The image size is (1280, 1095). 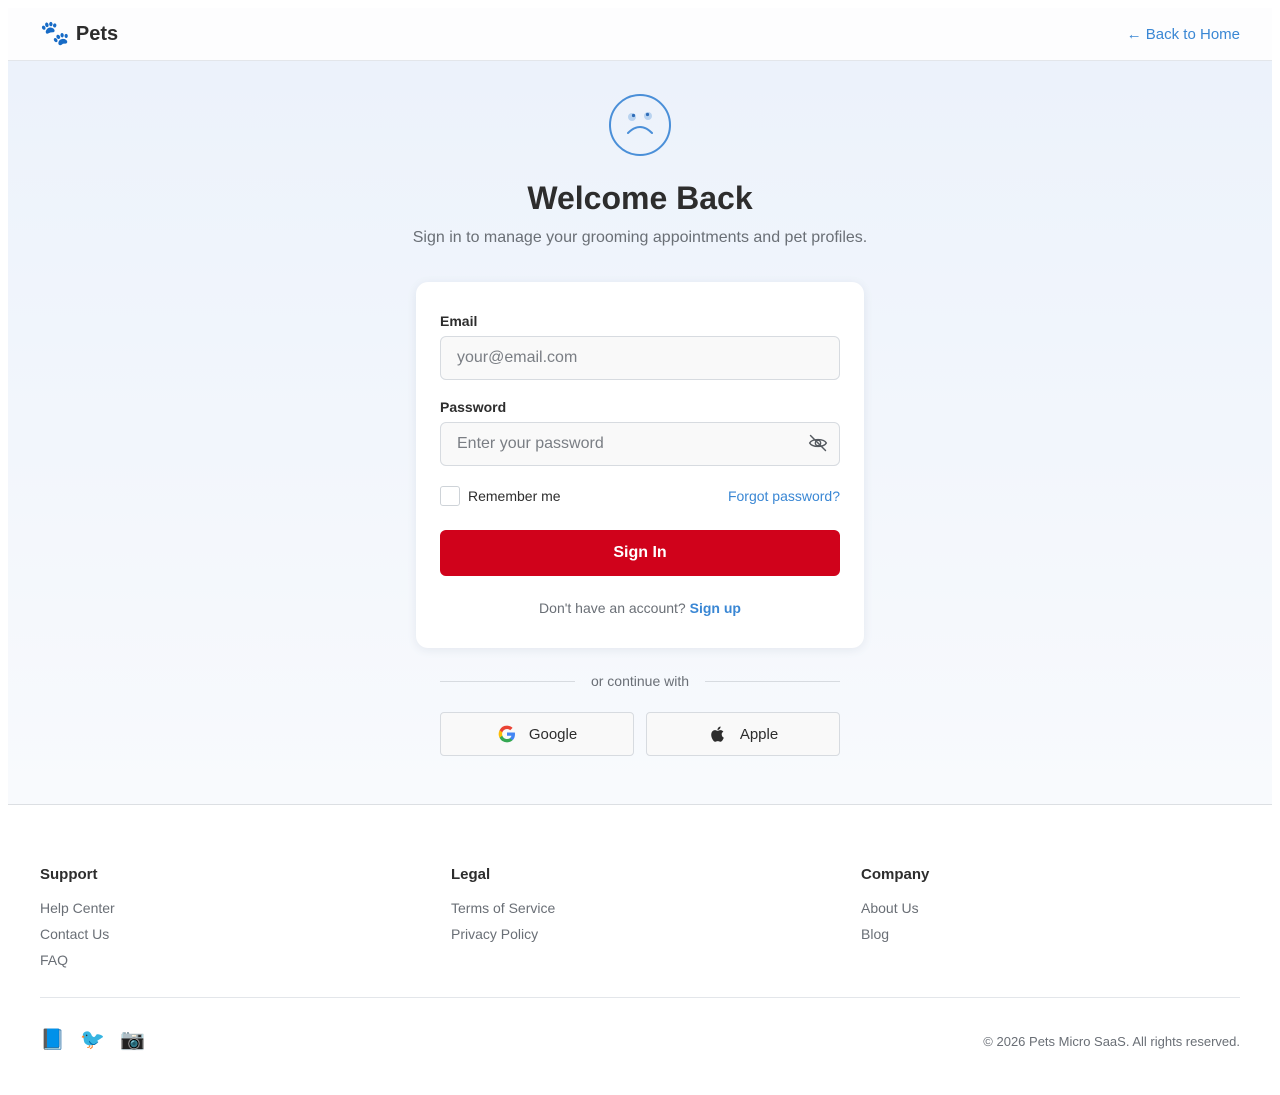 I want to click on sign-in-button: Sign In, so click(x=640, y=553).